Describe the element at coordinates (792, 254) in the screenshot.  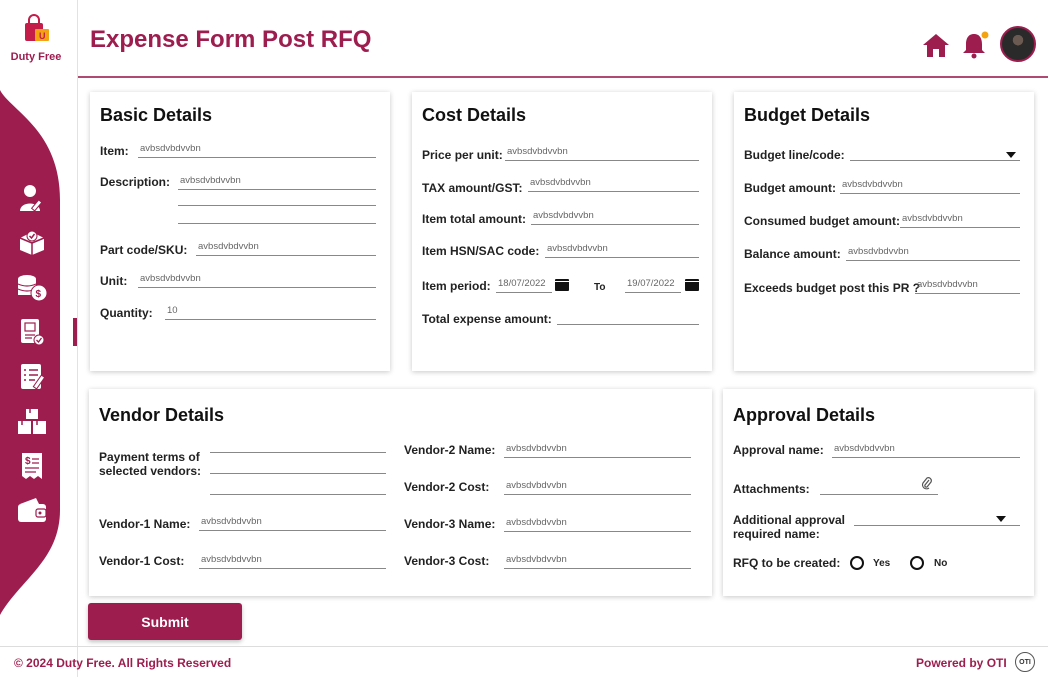
I see `balance-amount-label: Balance amount:` at that location.